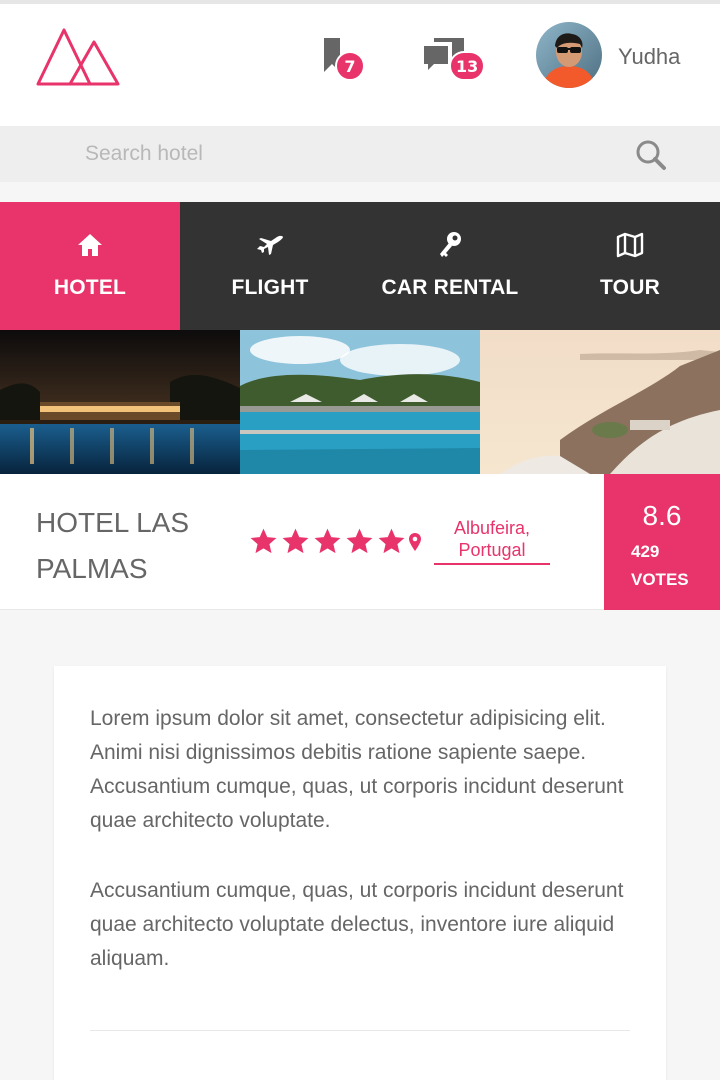 This screenshot has height=1080, width=720. I want to click on tab-label: HOTEL, so click(90, 287).